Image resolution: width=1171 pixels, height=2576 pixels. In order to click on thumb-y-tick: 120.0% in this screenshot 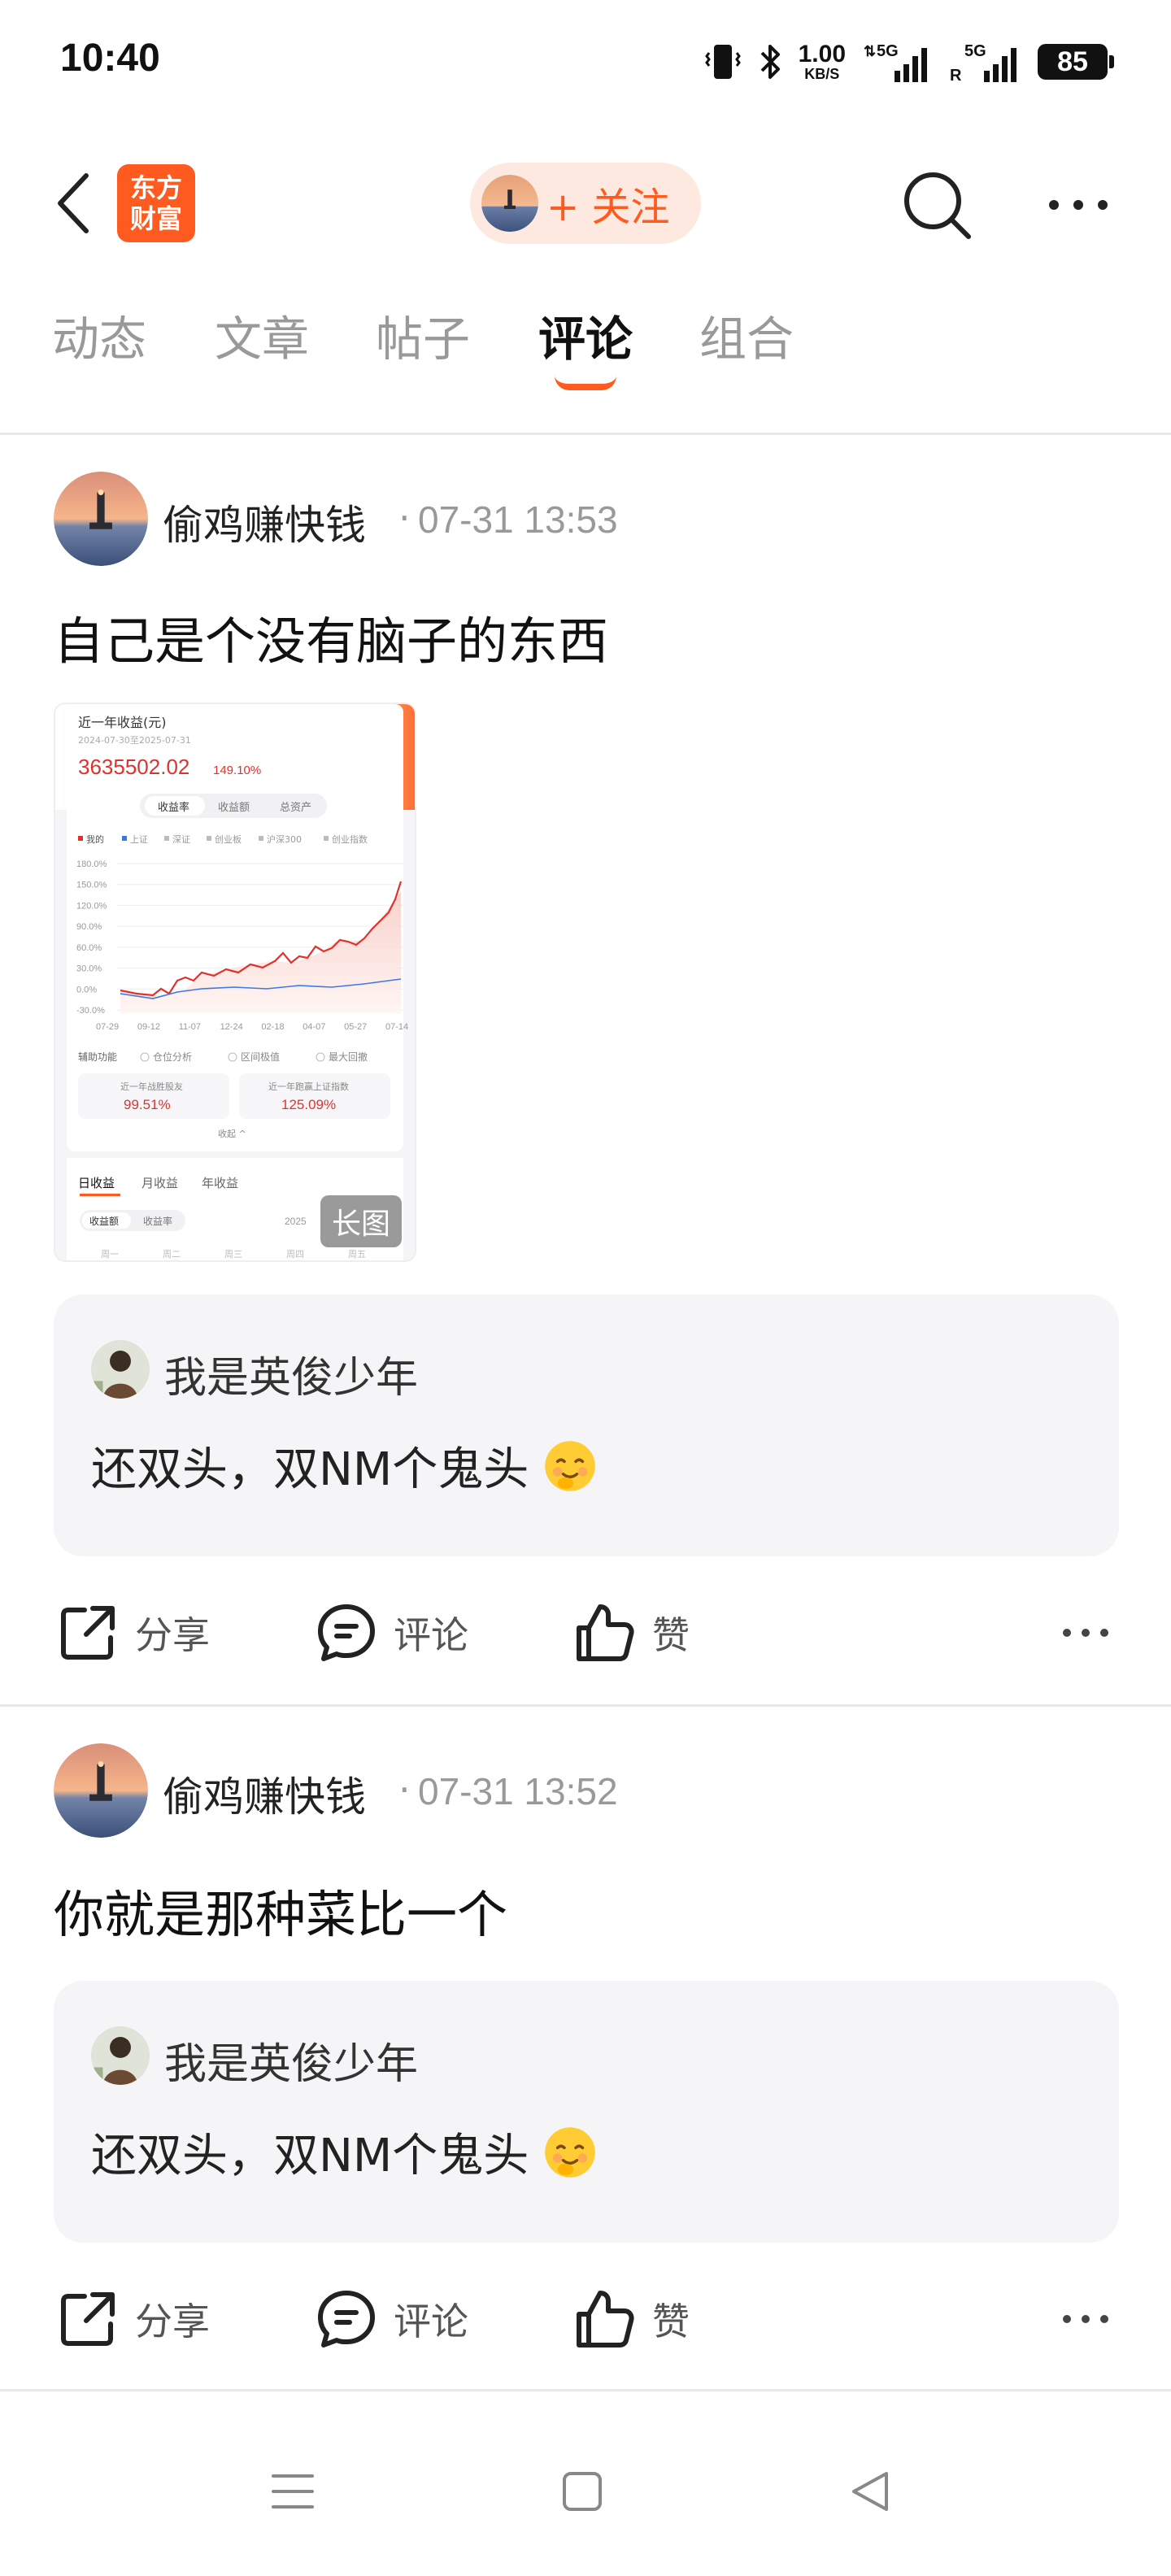, I will do `click(91, 906)`.